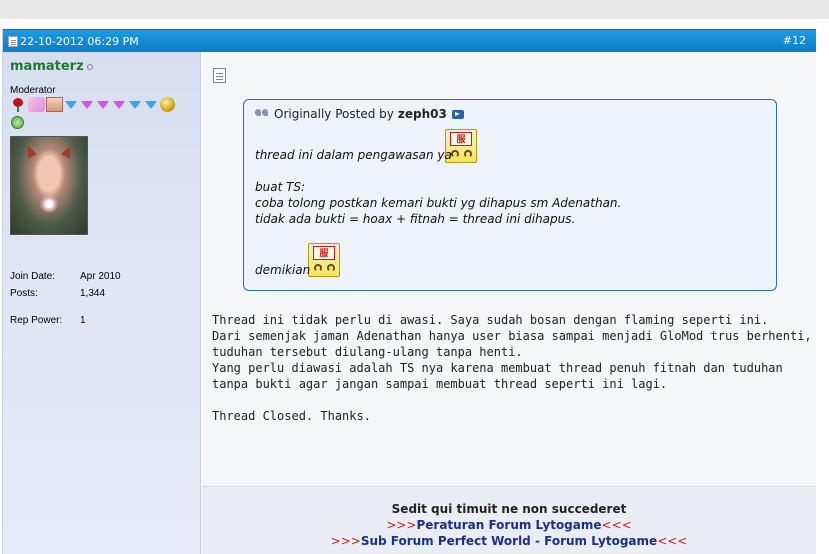 This screenshot has height=554, width=829. What do you see at coordinates (18, 104) in the screenshot?
I see `rose-icon` at bounding box center [18, 104].